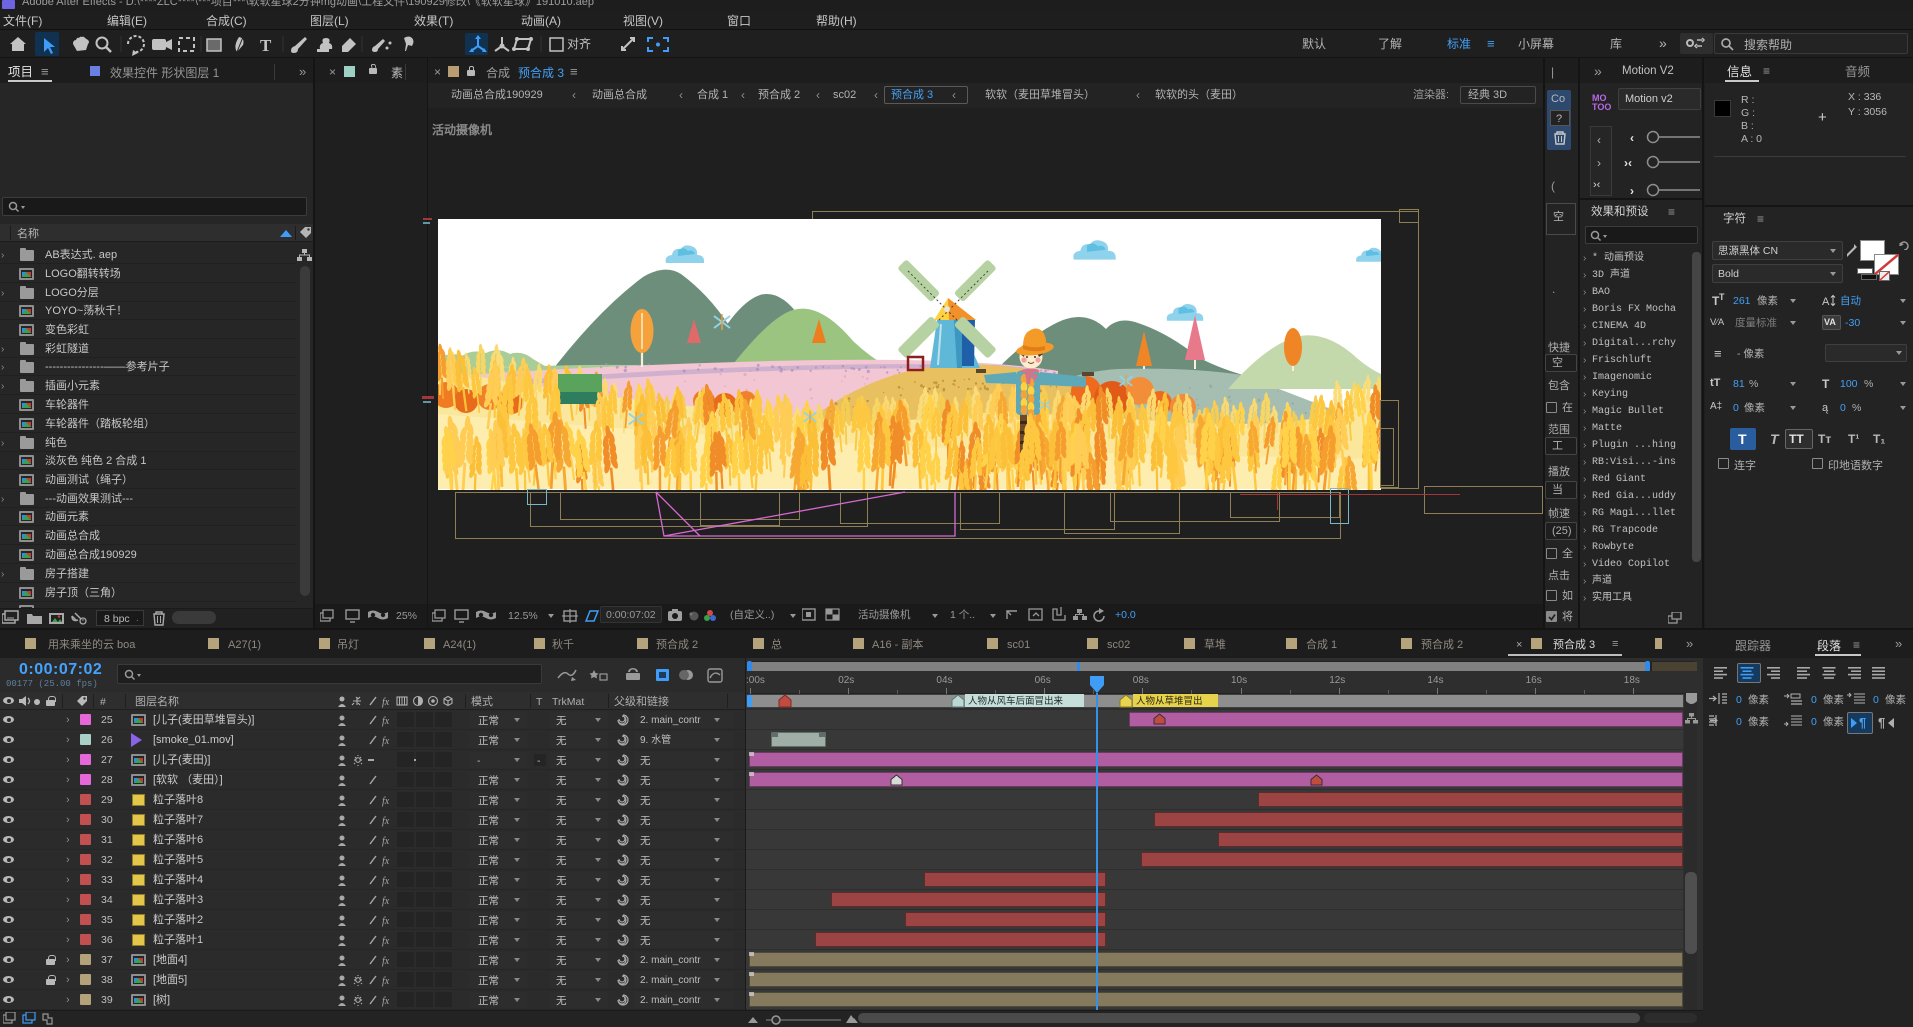  What do you see at coordinates (266, 45) in the screenshot?
I see `svg-text: T` at bounding box center [266, 45].